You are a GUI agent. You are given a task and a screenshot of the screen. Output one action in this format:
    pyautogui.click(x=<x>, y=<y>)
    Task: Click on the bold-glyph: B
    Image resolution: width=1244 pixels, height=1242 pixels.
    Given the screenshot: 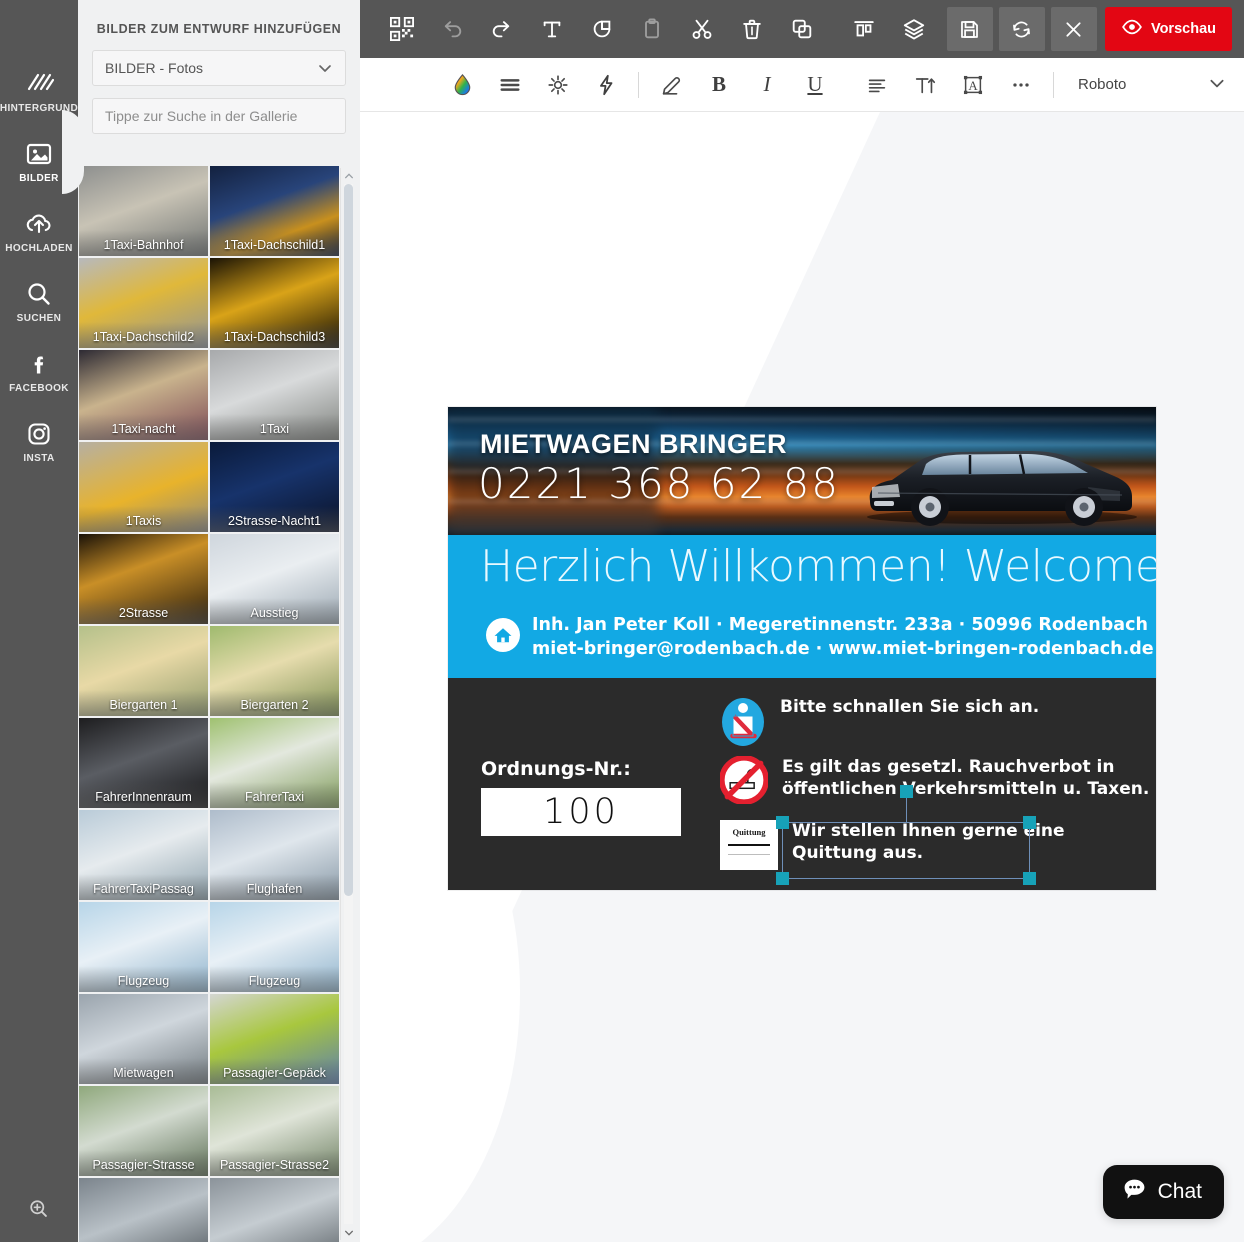 What is the action you would take?
    pyautogui.click(x=718, y=84)
    